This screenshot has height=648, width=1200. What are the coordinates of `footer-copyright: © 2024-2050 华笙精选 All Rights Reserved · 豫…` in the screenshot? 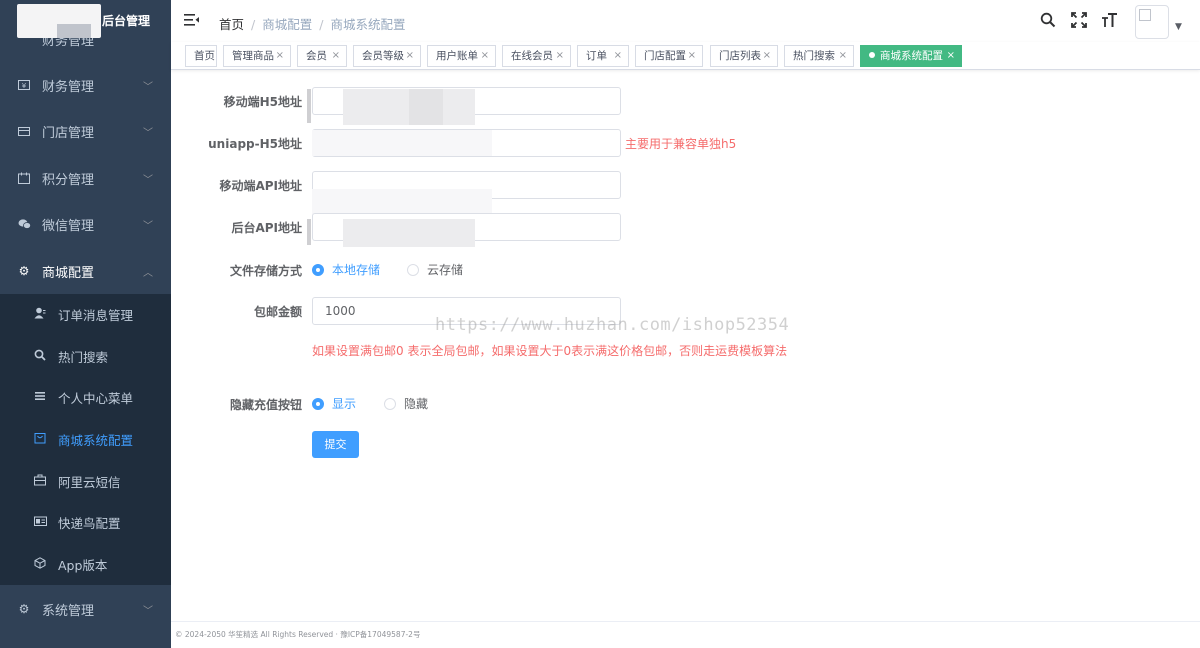 It's located at (298, 634).